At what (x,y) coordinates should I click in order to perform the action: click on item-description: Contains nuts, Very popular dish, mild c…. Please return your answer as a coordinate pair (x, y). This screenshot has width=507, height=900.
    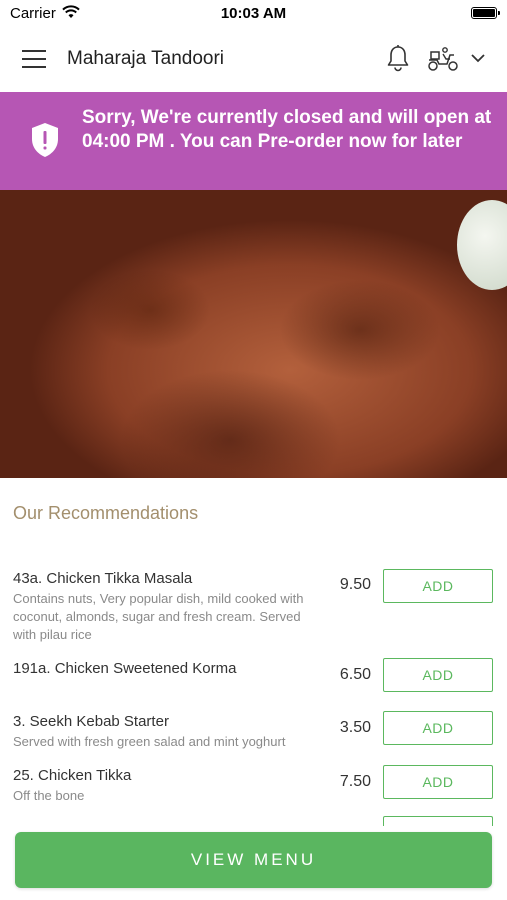
    Looking at the image, I should click on (158, 616).